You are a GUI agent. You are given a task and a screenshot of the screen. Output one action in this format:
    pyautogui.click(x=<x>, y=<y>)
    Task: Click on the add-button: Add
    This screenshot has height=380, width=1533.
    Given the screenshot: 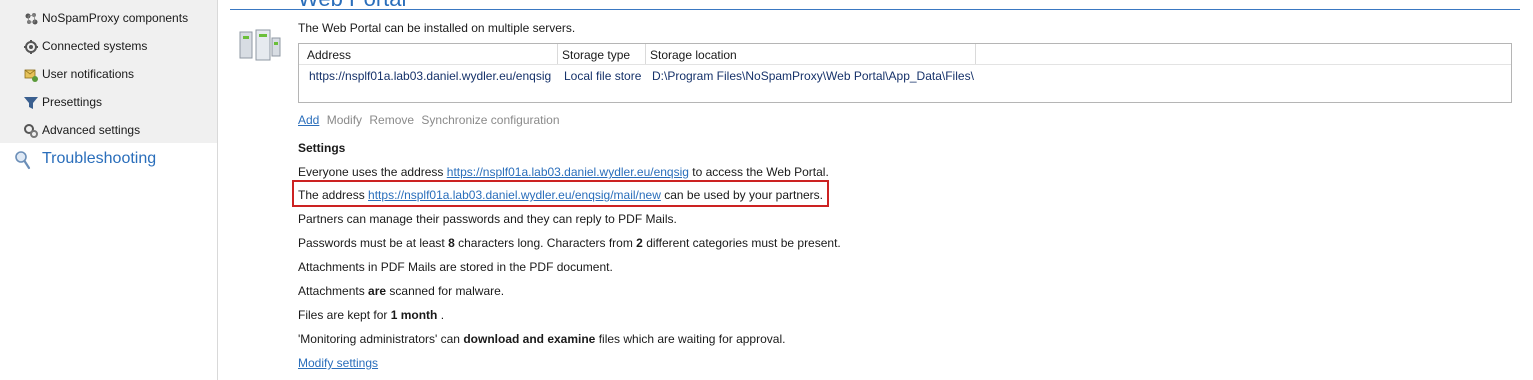 What is the action you would take?
    pyautogui.click(x=308, y=120)
    